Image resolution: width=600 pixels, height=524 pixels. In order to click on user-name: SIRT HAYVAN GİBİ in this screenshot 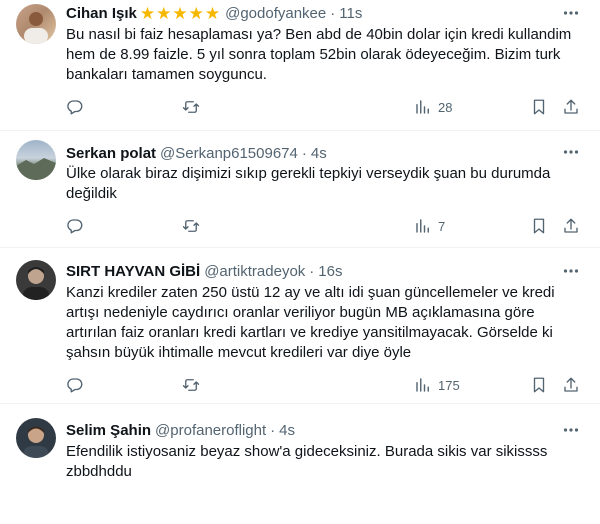, I will do `click(133, 271)`.